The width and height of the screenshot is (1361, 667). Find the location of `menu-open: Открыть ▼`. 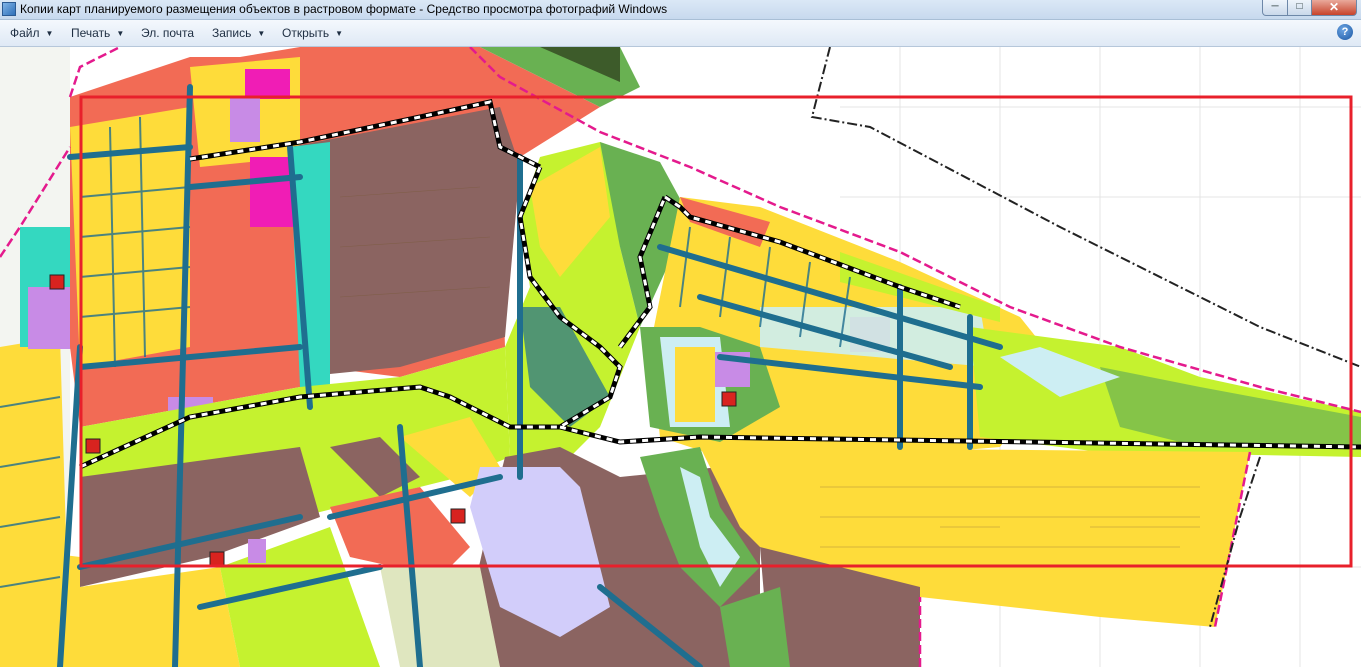

menu-open: Открыть ▼ is located at coordinates (312, 33).